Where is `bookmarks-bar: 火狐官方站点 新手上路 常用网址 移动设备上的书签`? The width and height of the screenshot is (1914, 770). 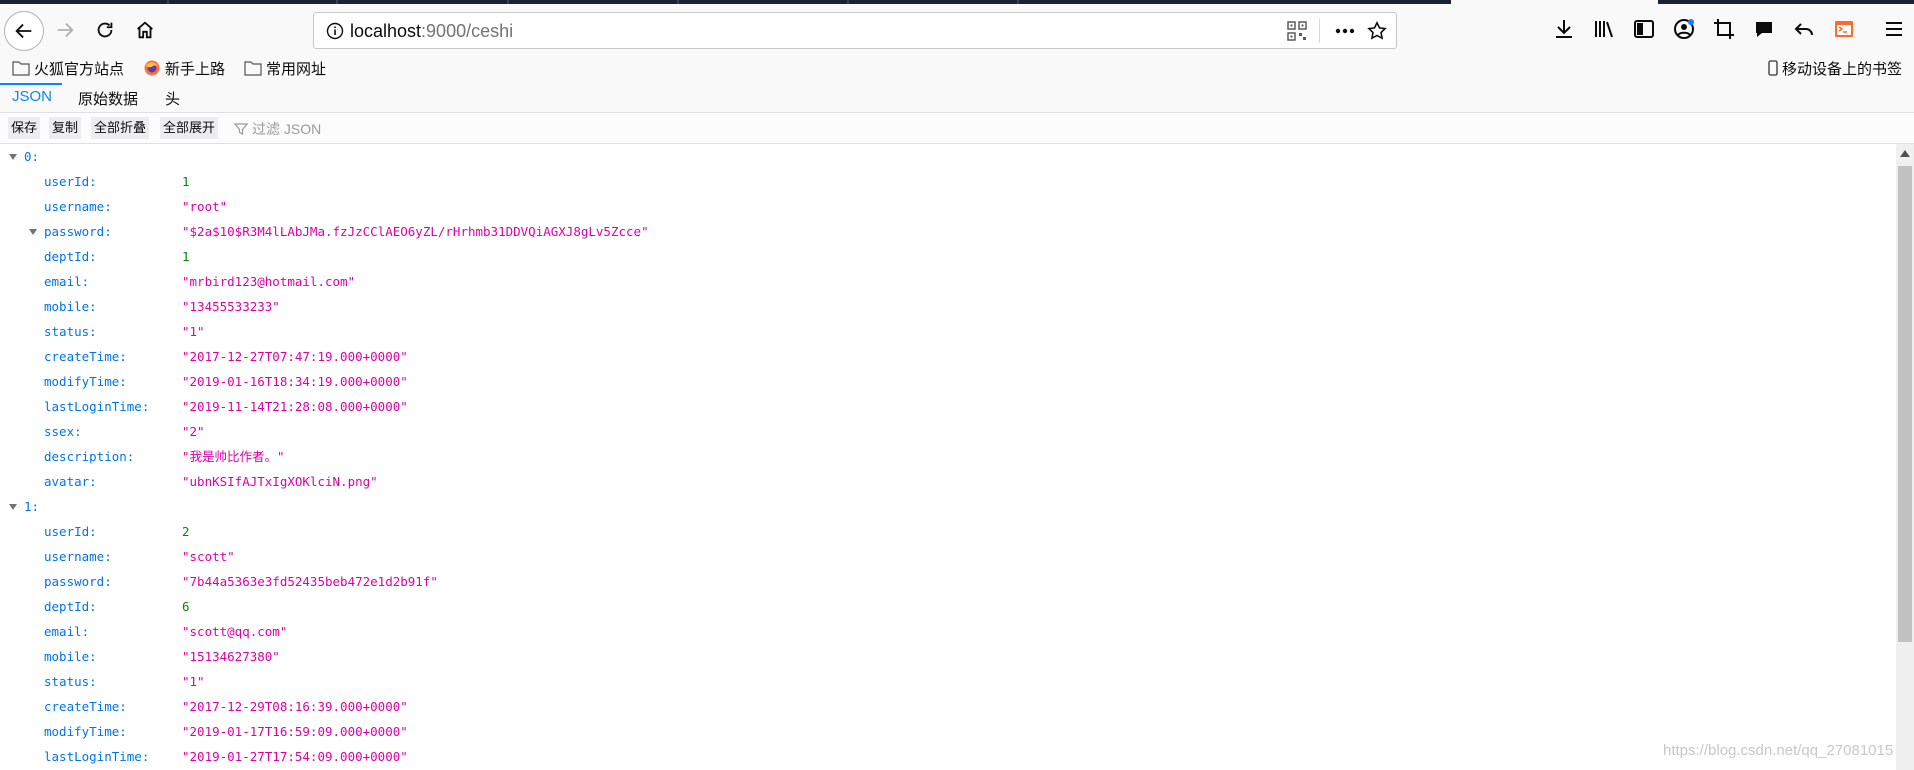
bookmarks-bar: 火狐官方站点 新手上路 常用网址 移动设备上的书签 is located at coordinates (957, 68).